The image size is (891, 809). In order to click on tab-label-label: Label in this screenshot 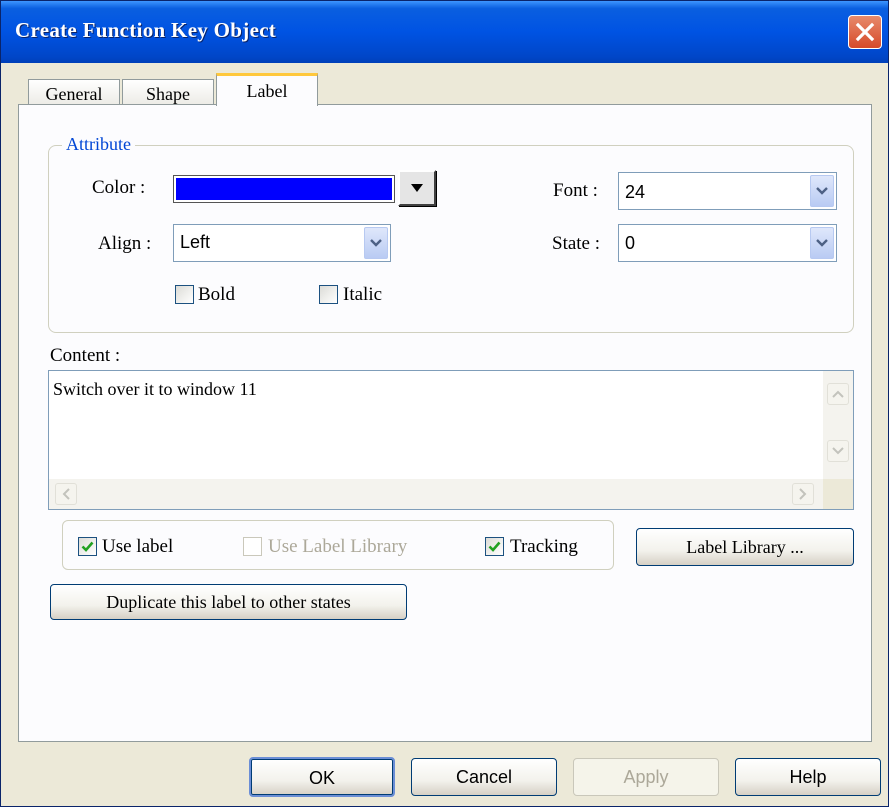, I will do `click(267, 91)`.